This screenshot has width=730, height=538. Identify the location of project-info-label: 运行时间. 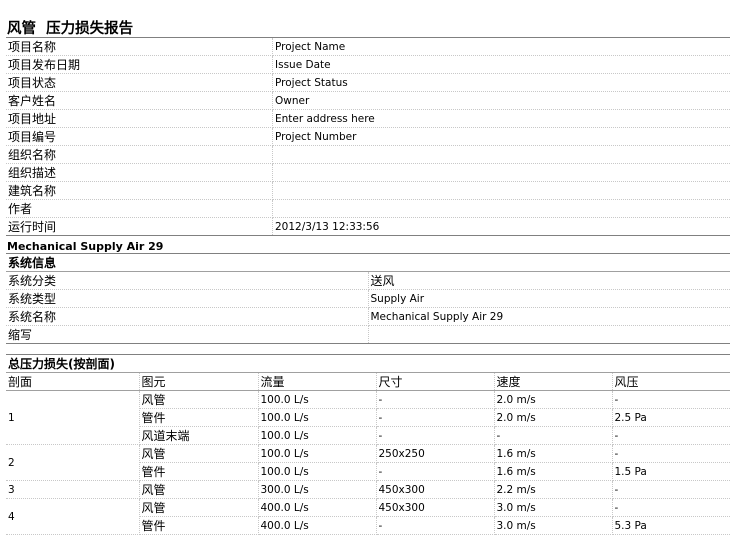
(139, 226).